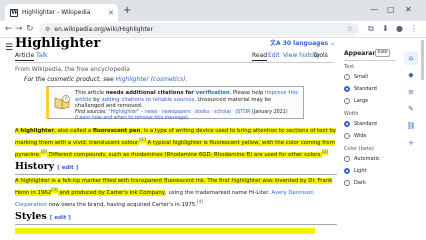 The width and height of the screenshot is (426, 240). What do you see at coordinates (70, 79) in the screenshot?
I see `hatnote-text: For the cosmetic product, see` at bounding box center [70, 79].